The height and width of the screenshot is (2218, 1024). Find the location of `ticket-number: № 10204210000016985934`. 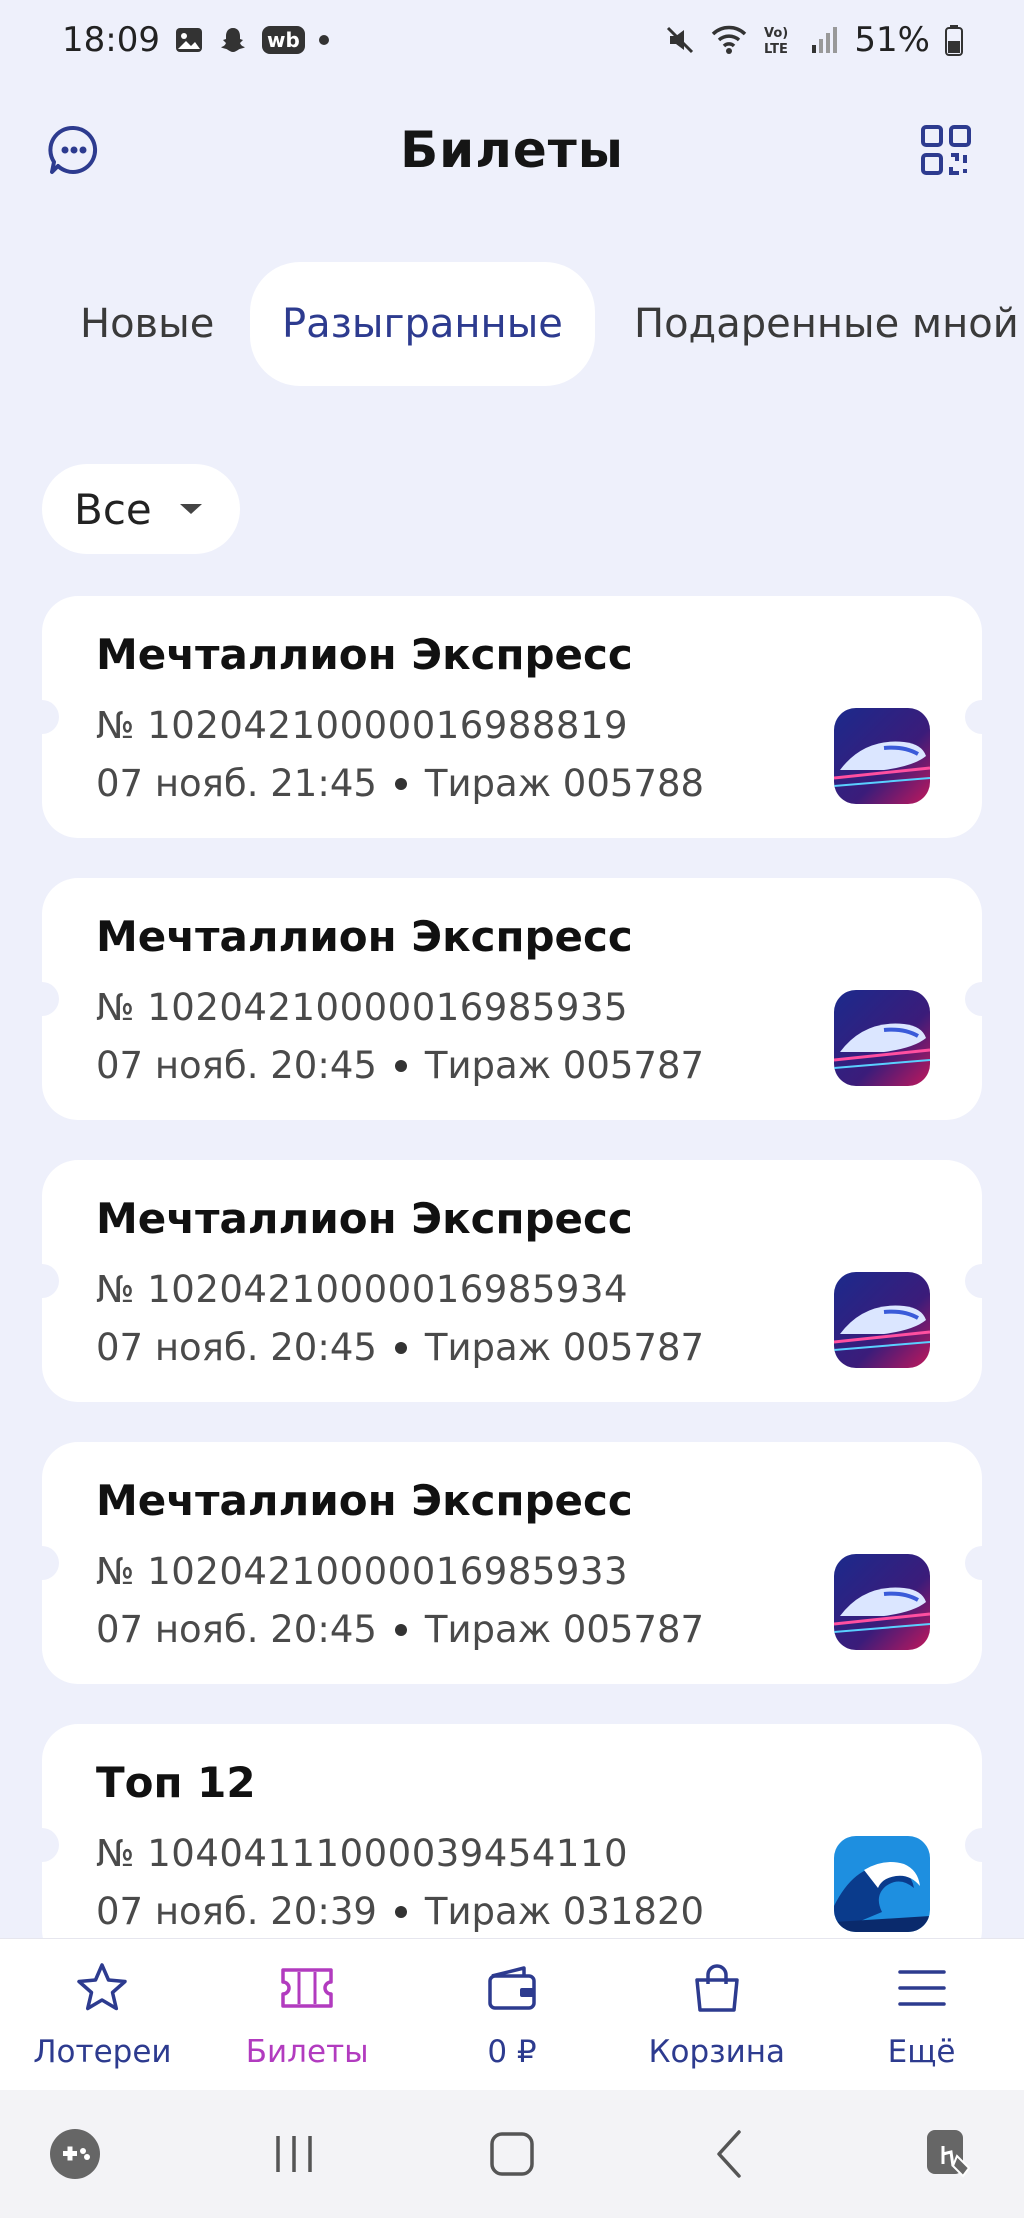

ticket-number: № 10204210000016985934 is located at coordinates (362, 1289).